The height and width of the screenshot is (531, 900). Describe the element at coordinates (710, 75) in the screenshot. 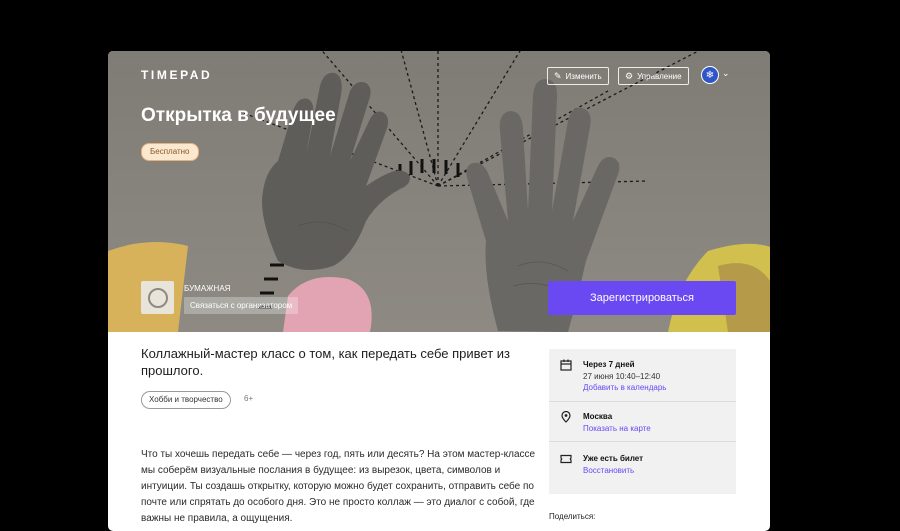

I see `user-avatar: ❄` at that location.